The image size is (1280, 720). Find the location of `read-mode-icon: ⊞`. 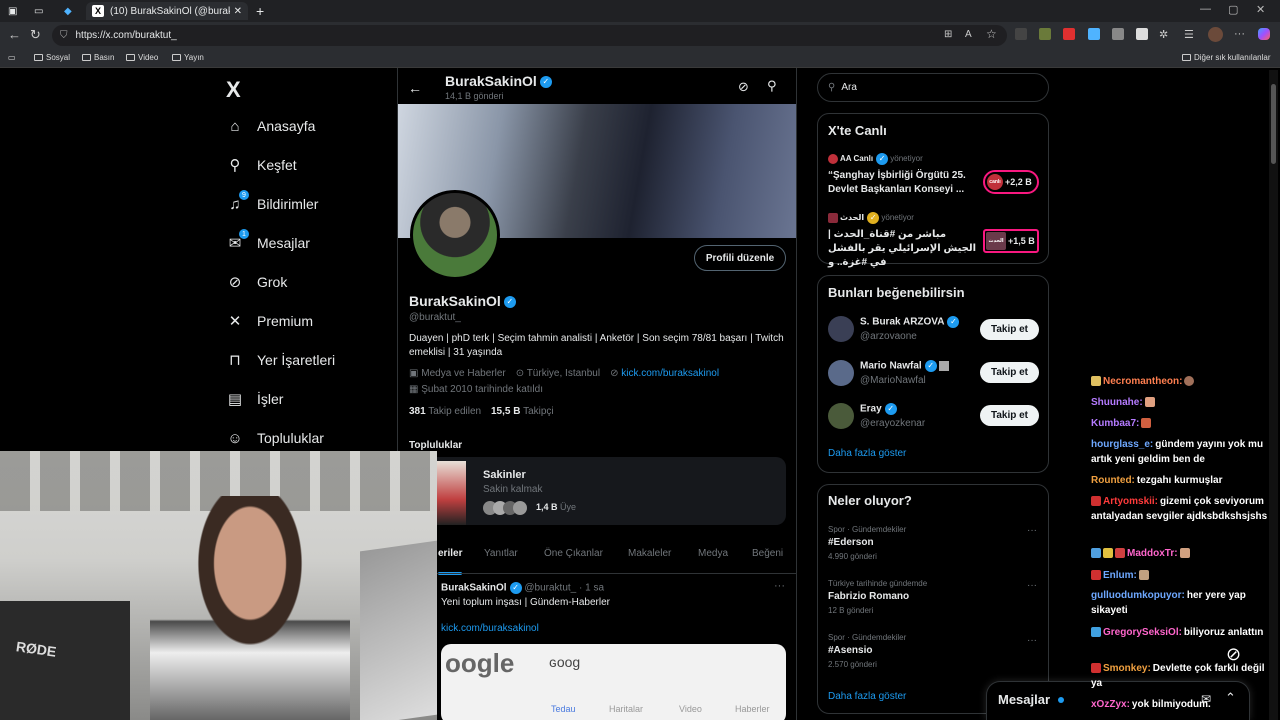

read-mode-icon: ⊞ is located at coordinates (948, 34).